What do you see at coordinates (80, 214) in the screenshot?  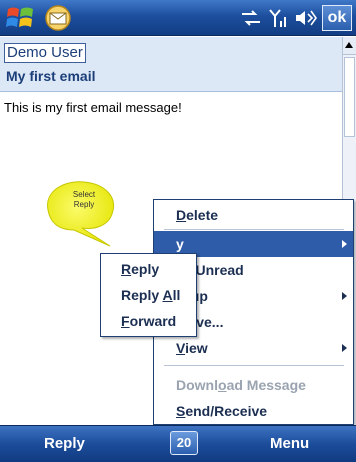 I see `callout-bubble` at bounding box center [80, 214].